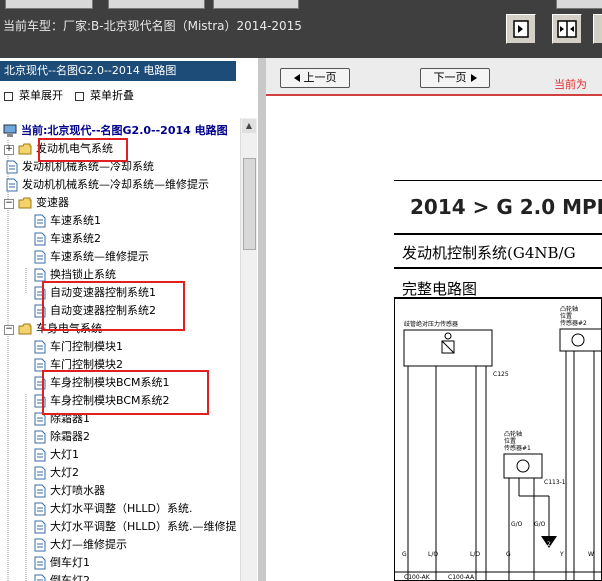 Image resolution: width=602 pixels, height=581 pixels. I want to click on collapse-menu-button: 菜单折叠, so click(104, 95).